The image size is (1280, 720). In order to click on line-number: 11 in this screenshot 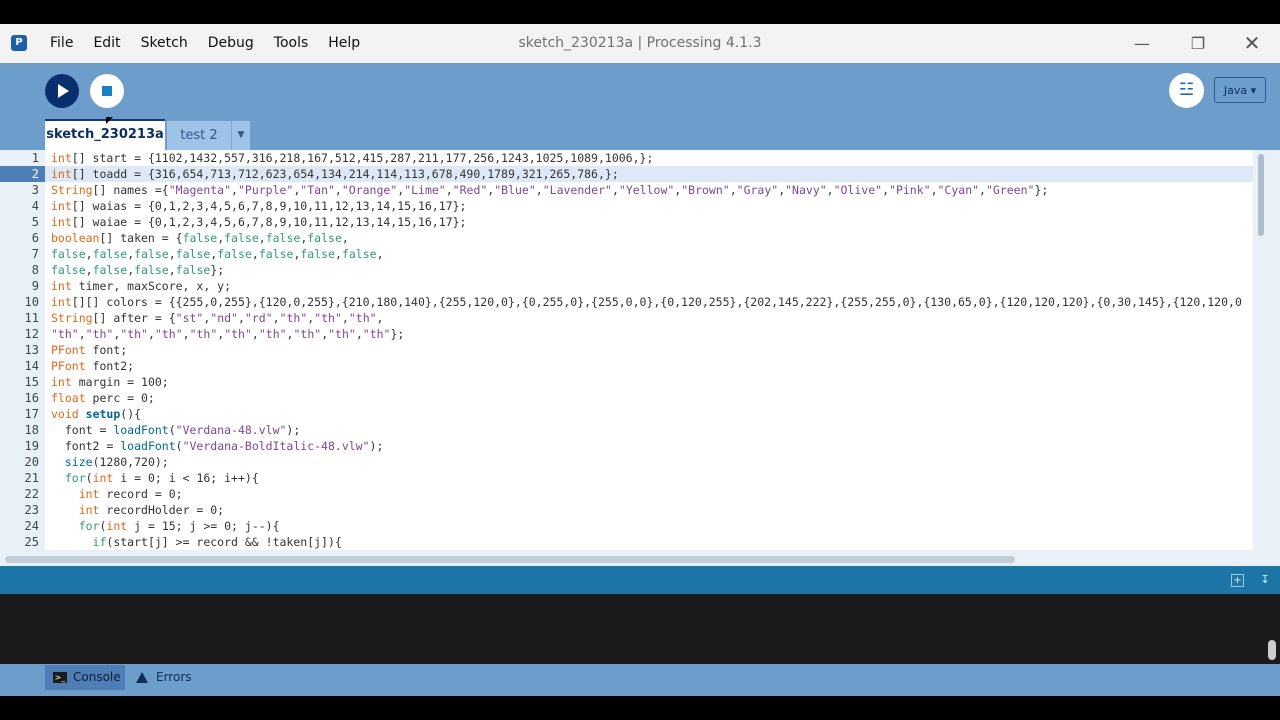, I will do `click(31, 318)`.